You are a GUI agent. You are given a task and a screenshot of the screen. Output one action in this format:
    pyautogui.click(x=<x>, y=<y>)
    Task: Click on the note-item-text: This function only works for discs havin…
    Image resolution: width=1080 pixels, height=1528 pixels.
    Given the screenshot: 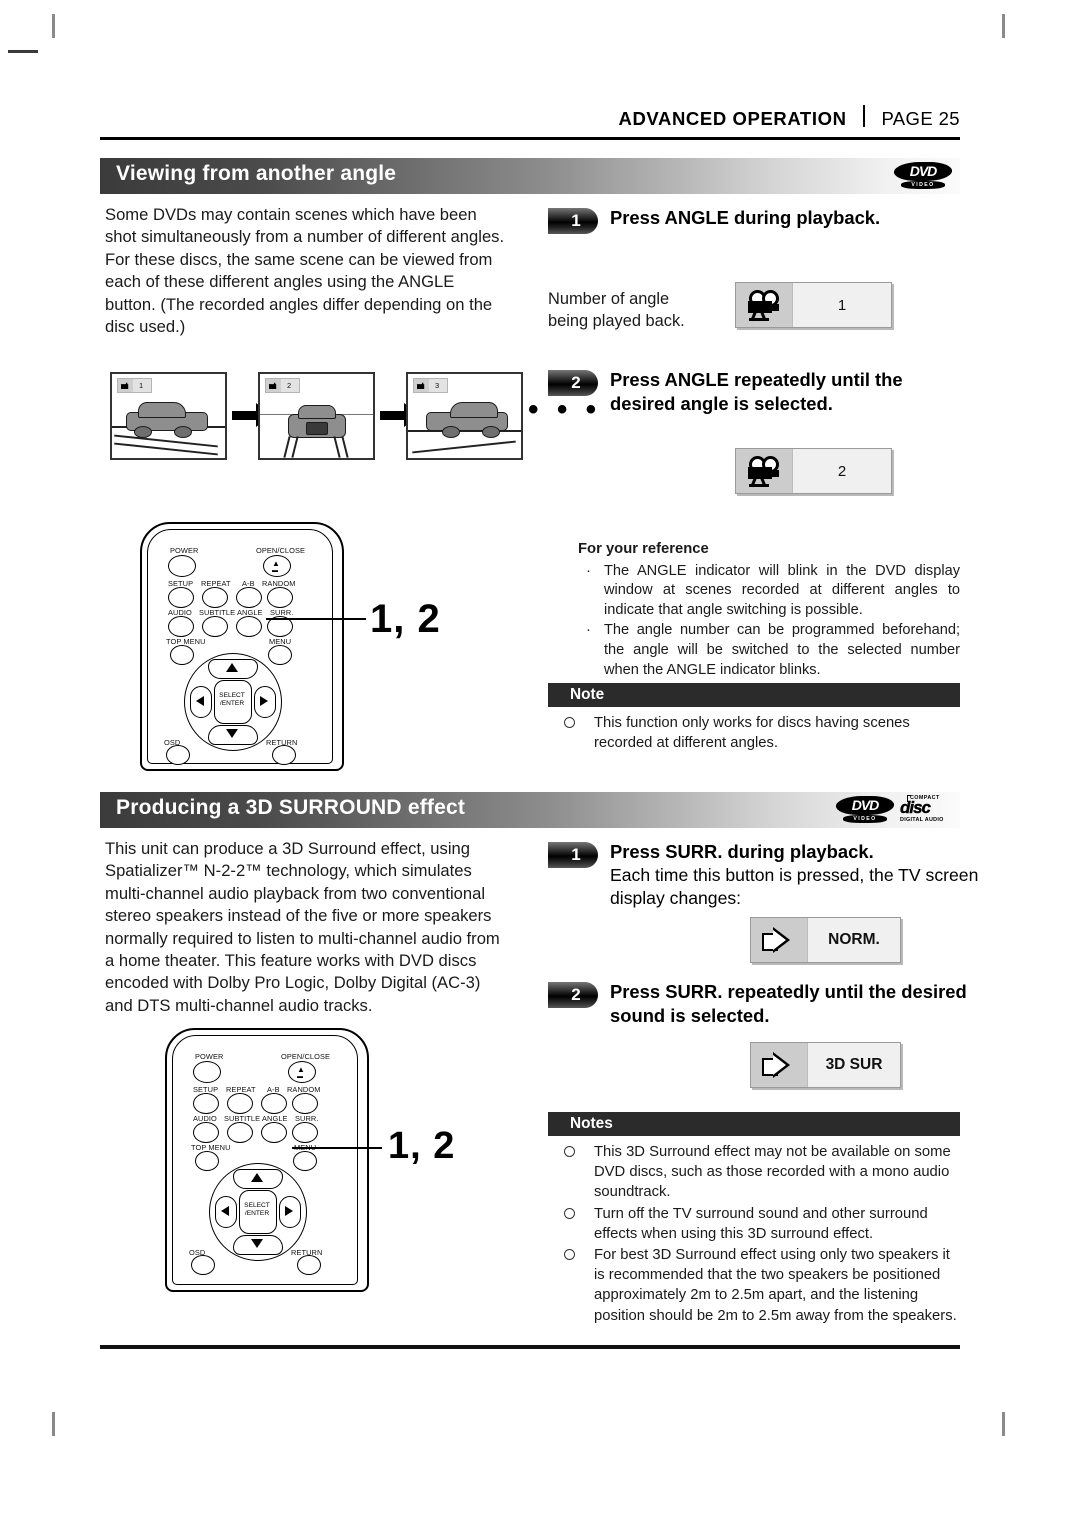 What is the action you would take?
    pyautogui.click(x=752, y=733)
    